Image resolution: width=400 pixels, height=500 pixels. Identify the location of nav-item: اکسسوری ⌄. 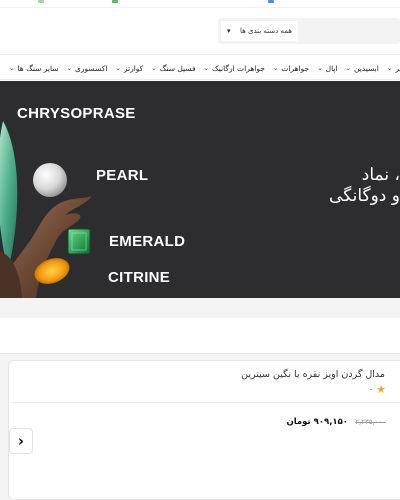
(87, 68).